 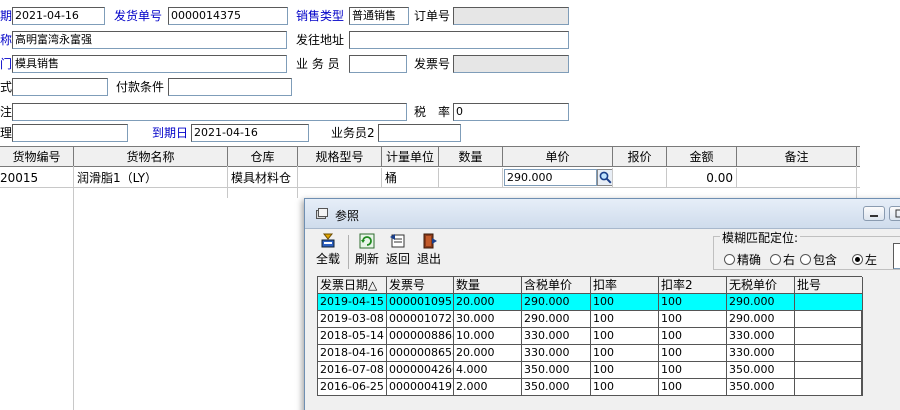 What do you see at coordinates (488, 319) in the screenshot?
I see `cell-quantity: 30.000` at bounding box center [488, 319].